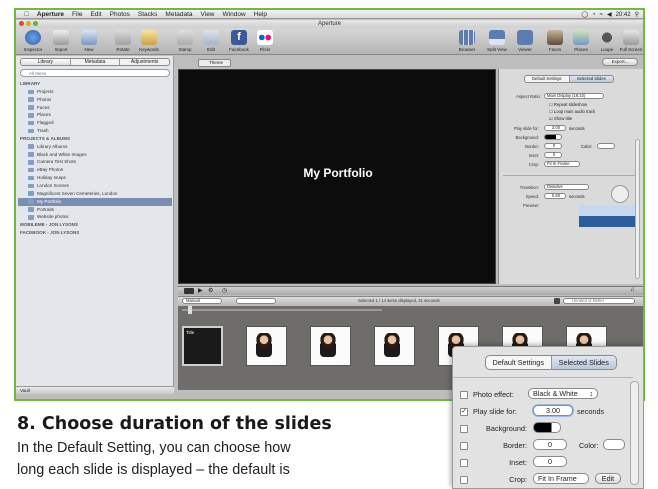 Image resolution: width=658 pixels, height=489 pixels. Describe the element at coordinates (95, 162) in the screenshot. I see `sidebar-item: Camera Test Shots` at that location.